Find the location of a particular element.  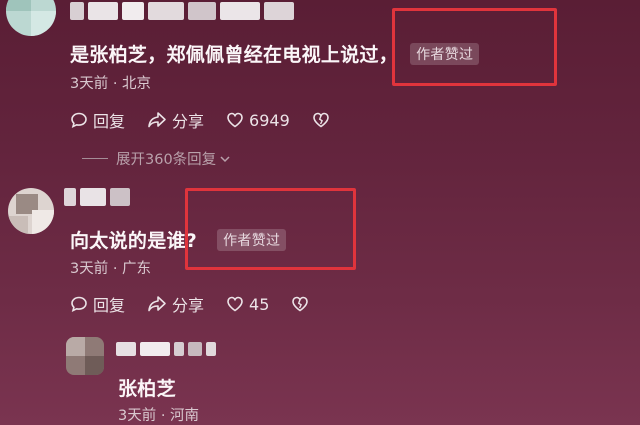

expand-replies-button: 展开360条回复 is located at coordinates (157, 158).